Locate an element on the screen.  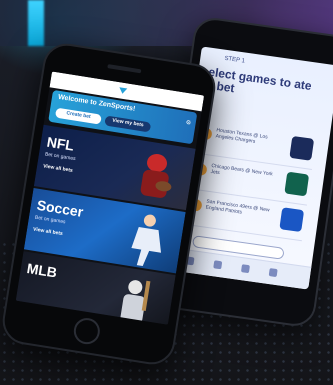
search-icon is located at coordinates (245, 269).